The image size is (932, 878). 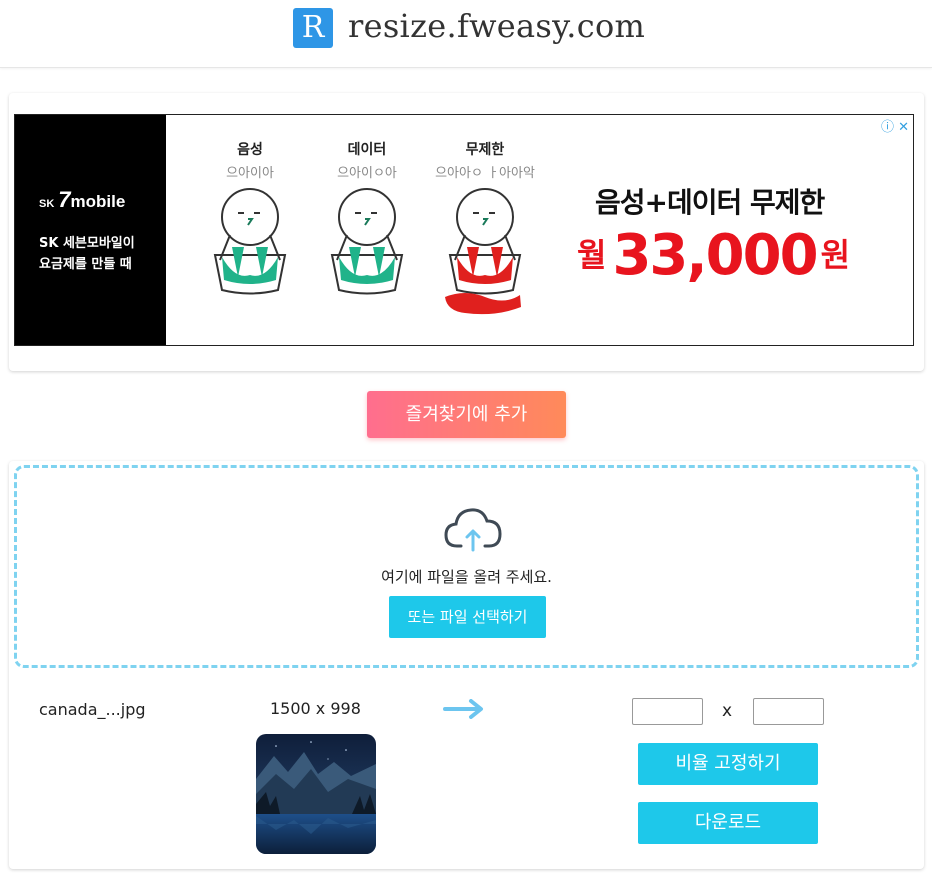 I want to click on height-input, so click(x=788, y=711).